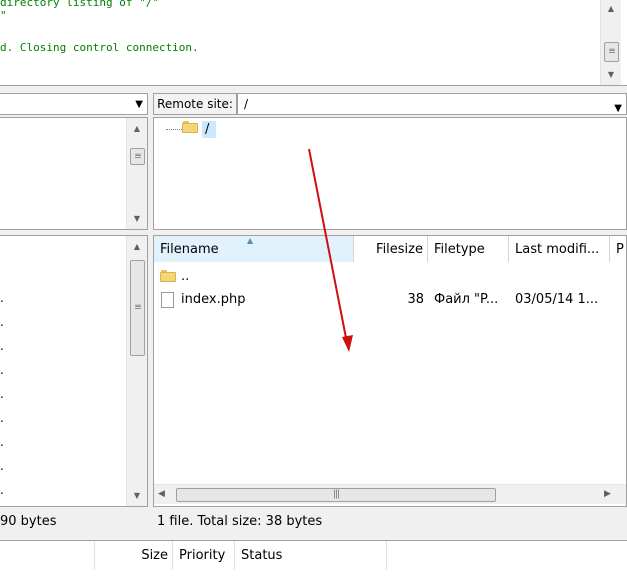 The image size is (627, 582). What do you see at coordinates (134, 555) in the screenshot?
I see `queue-column-size: Size` at bounding box center [134, 555].